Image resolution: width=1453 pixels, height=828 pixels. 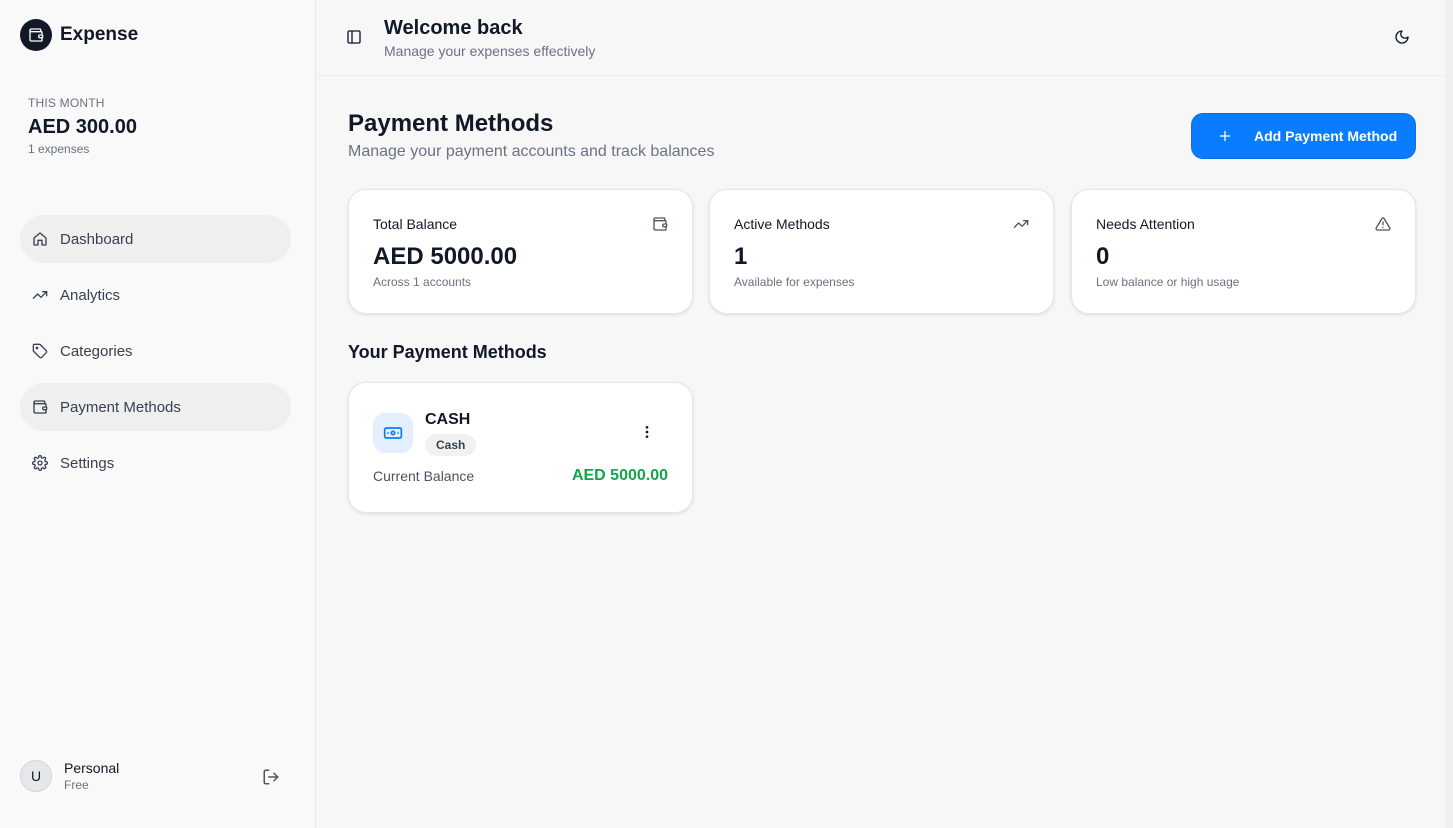 What do you see at coordinates (619, 475) in the screenshot?
I see `balance-value: AED 5000.00` at bounding box center [619, 475].